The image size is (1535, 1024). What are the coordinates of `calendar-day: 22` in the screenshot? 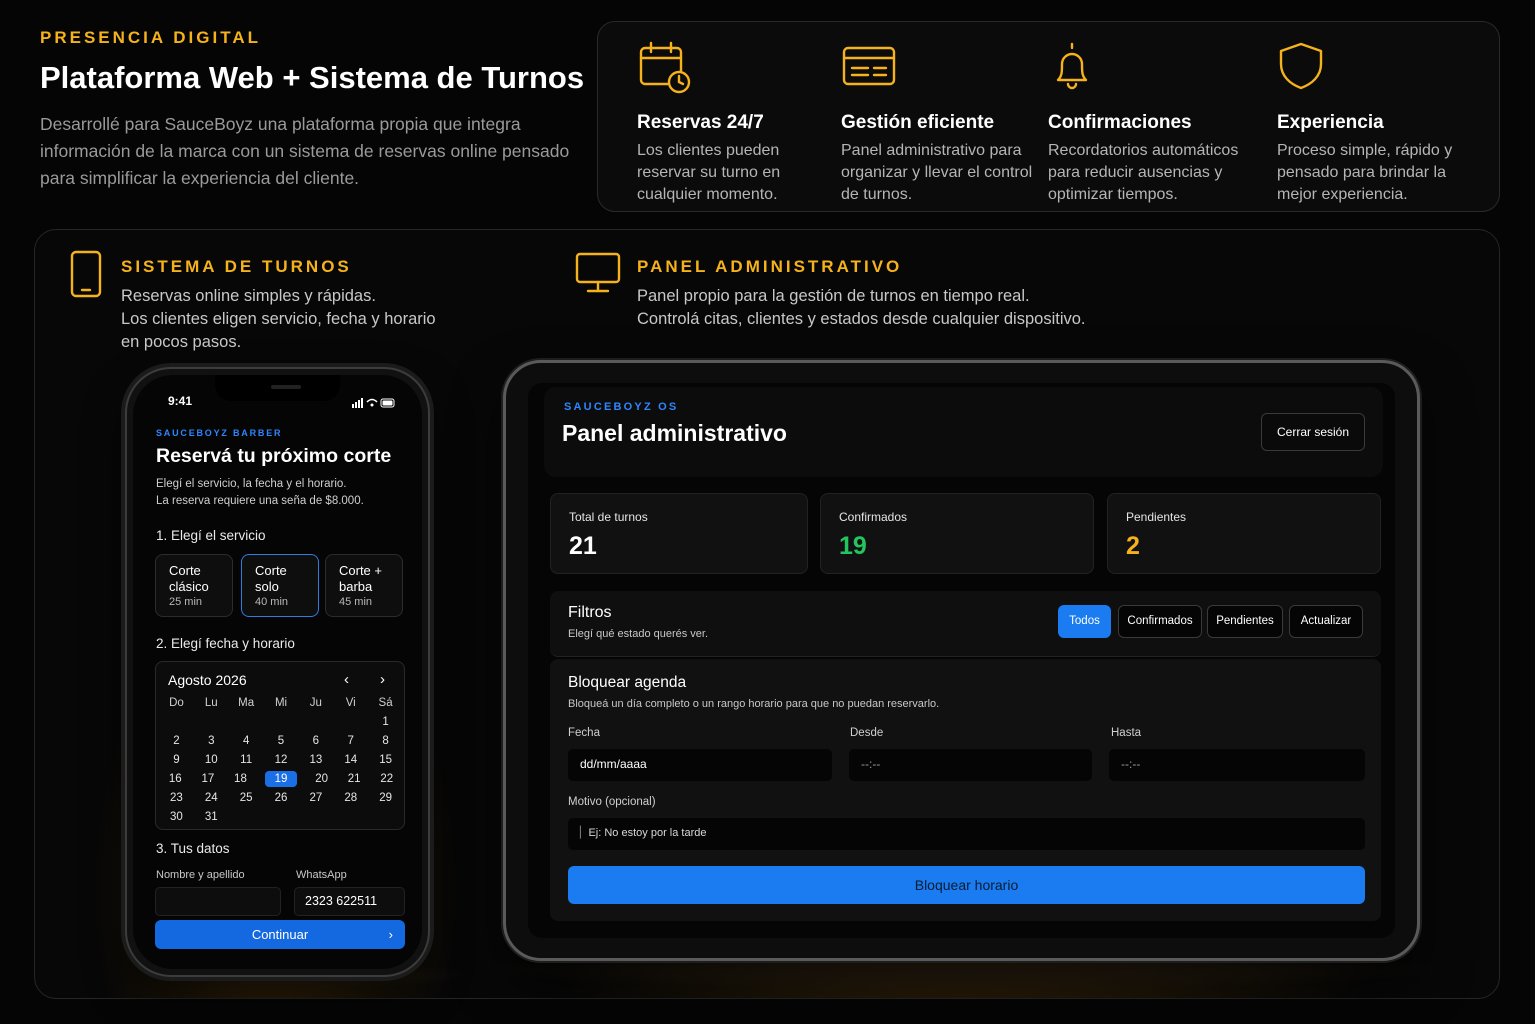 It's located at (386, 779).